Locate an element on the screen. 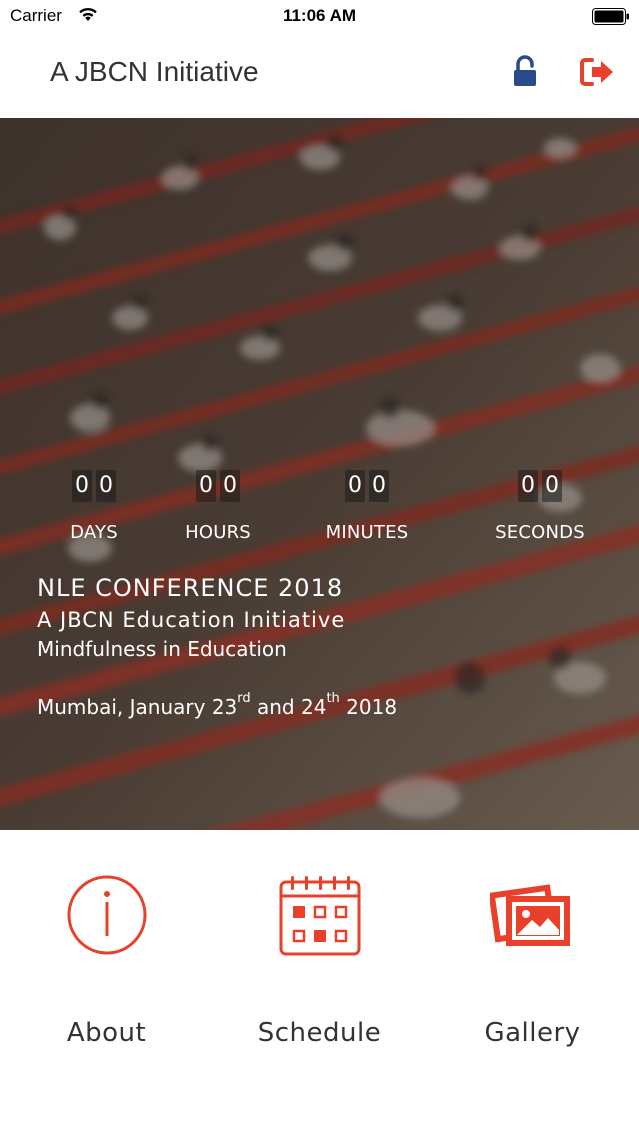 This screenshot has width=639, height=1136. countdown-seconds: 0 0 SECONDS is located at coordinates (540, 506).